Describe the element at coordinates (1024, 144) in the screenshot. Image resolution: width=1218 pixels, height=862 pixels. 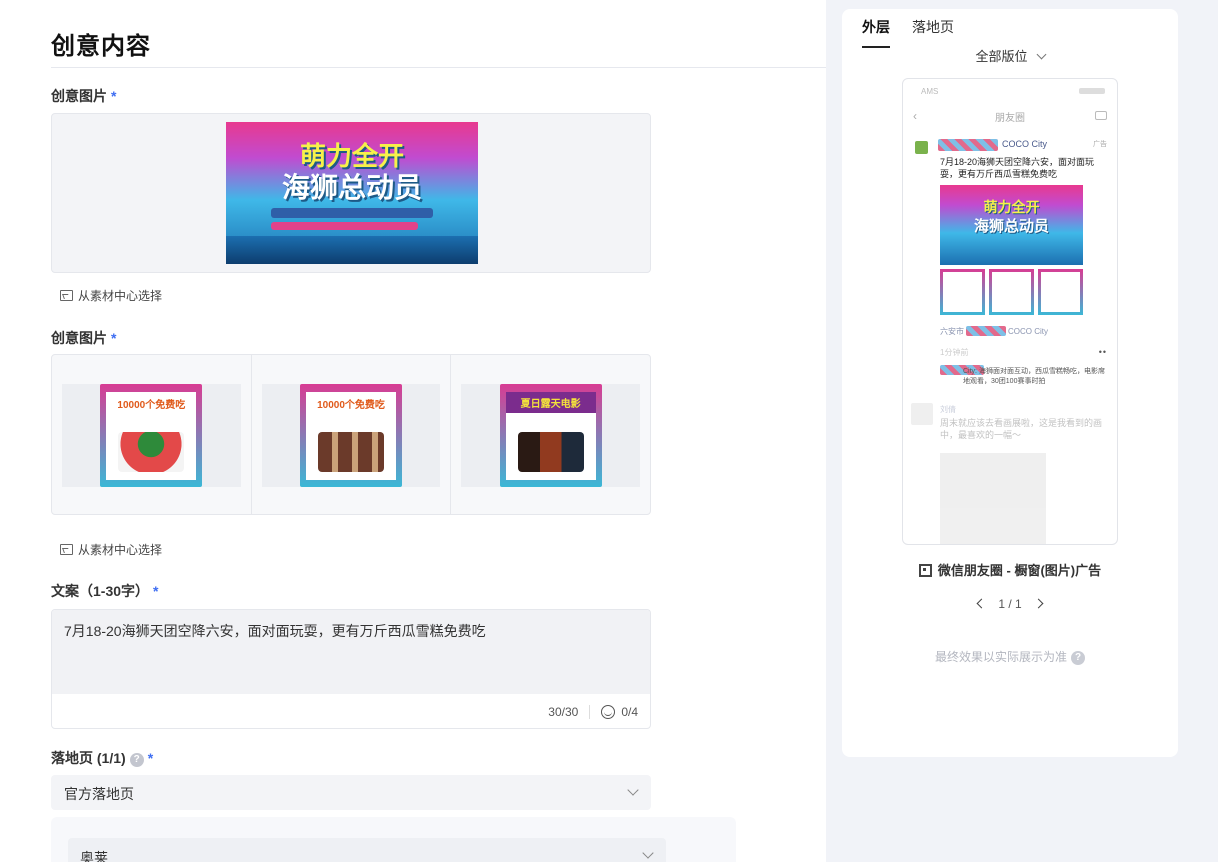
I see `advertiser-name: COCO City` at that location.